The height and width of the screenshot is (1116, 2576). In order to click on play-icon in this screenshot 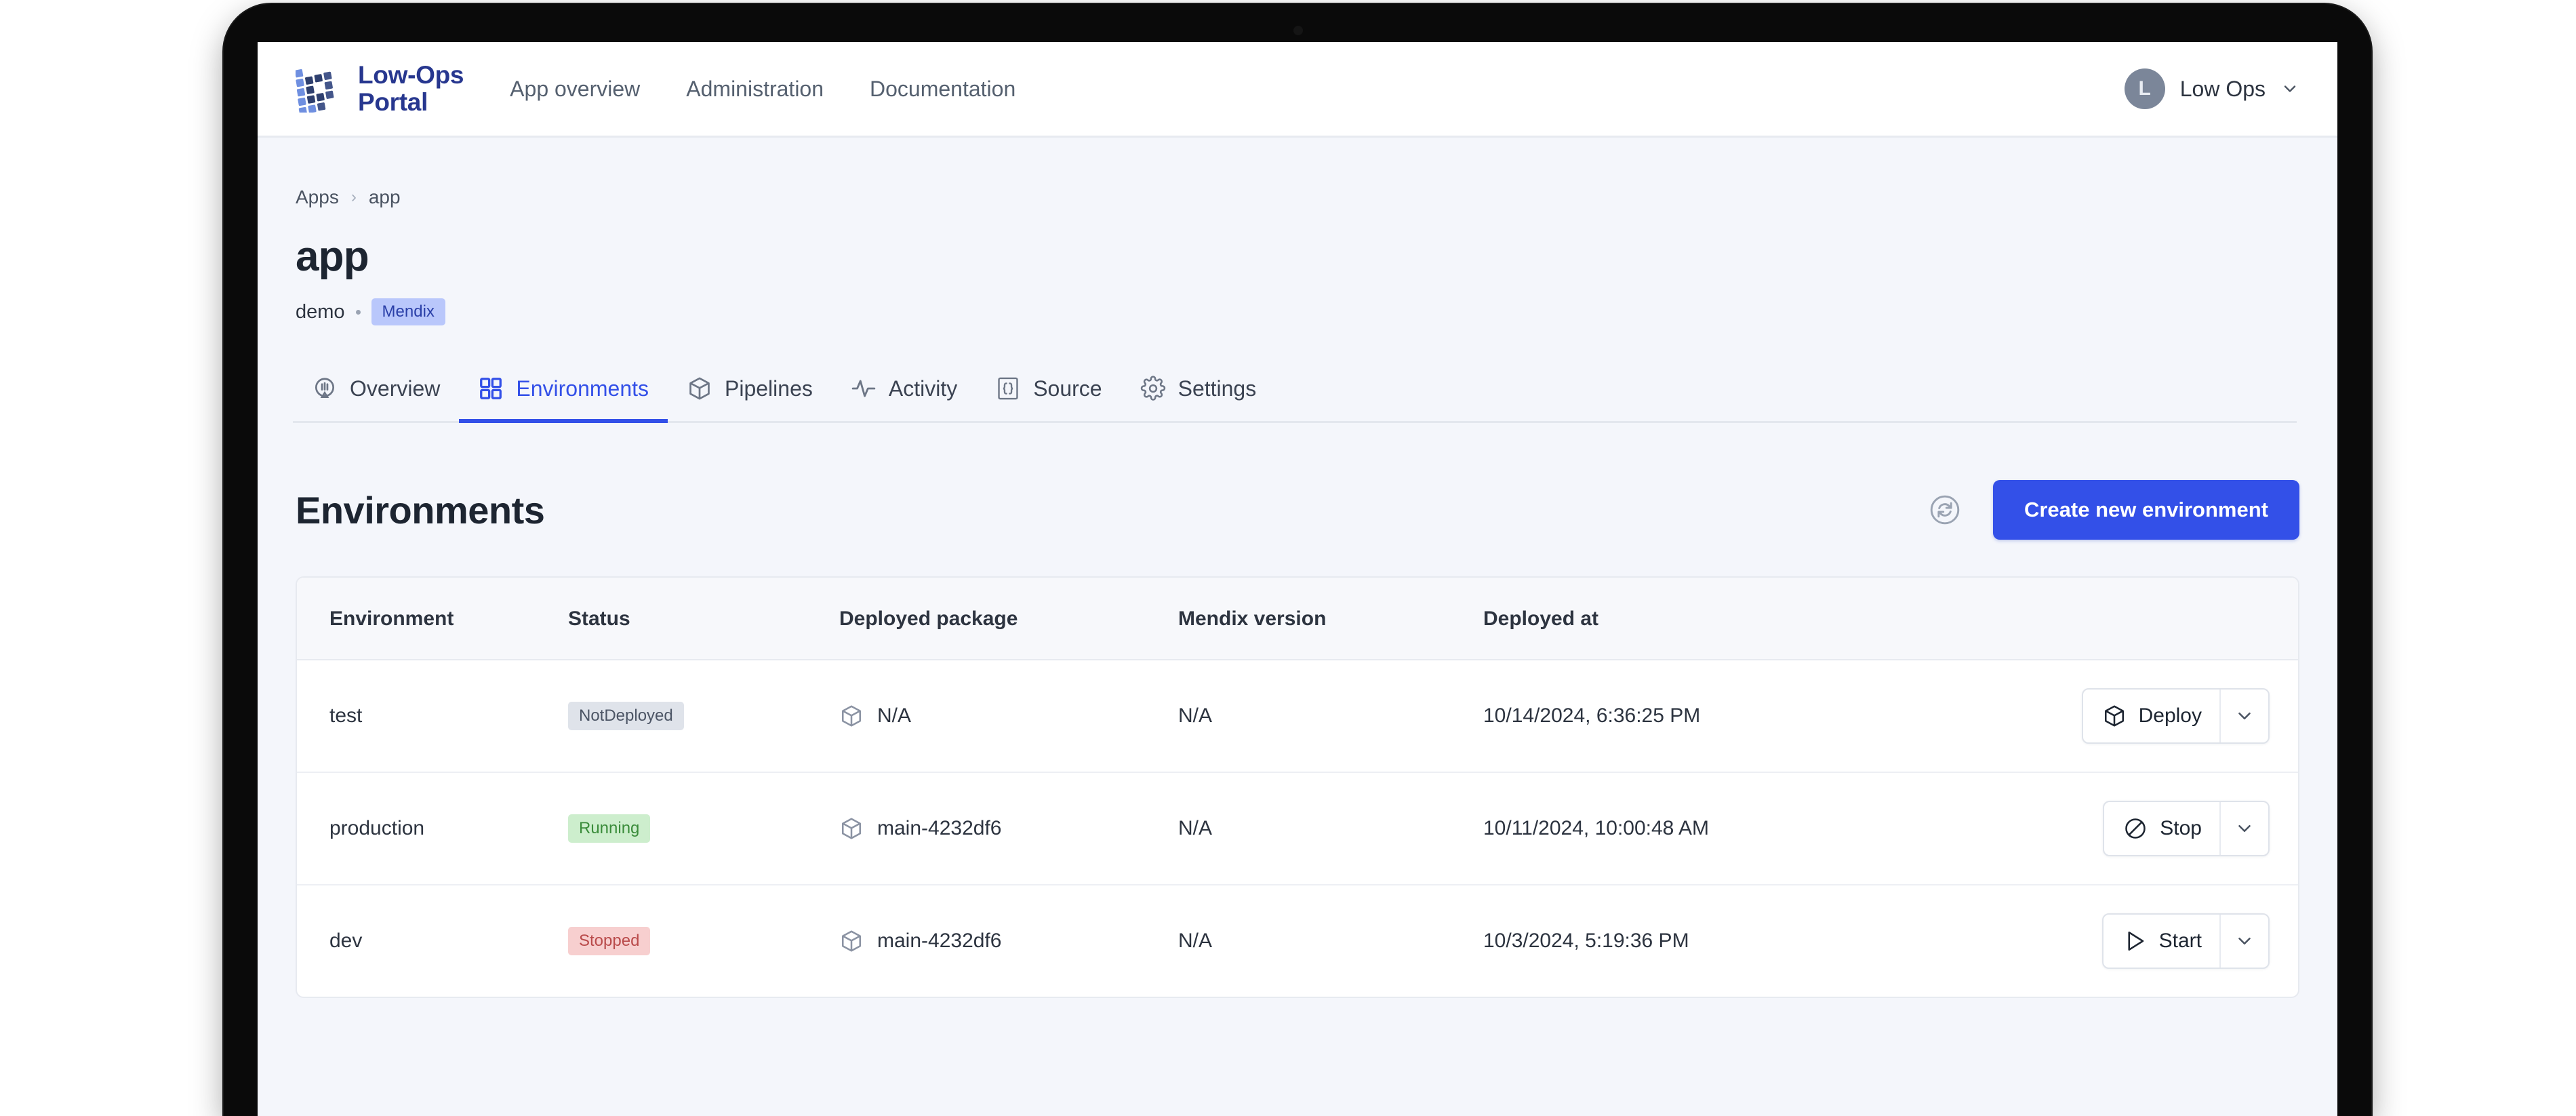, I will do `click(2134, 941)`.